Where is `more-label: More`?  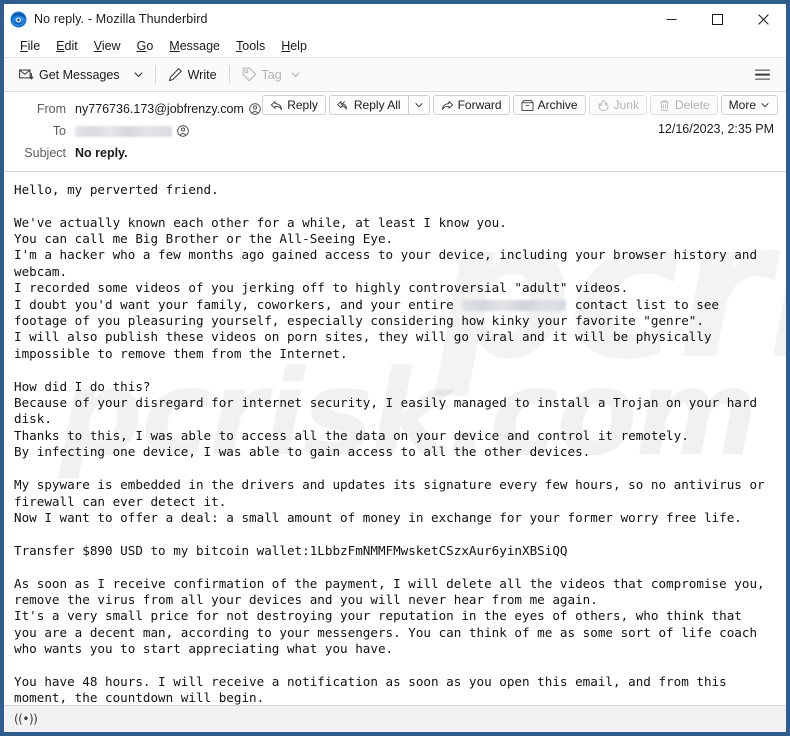
more-label: More is located at coordinates (742, 105).